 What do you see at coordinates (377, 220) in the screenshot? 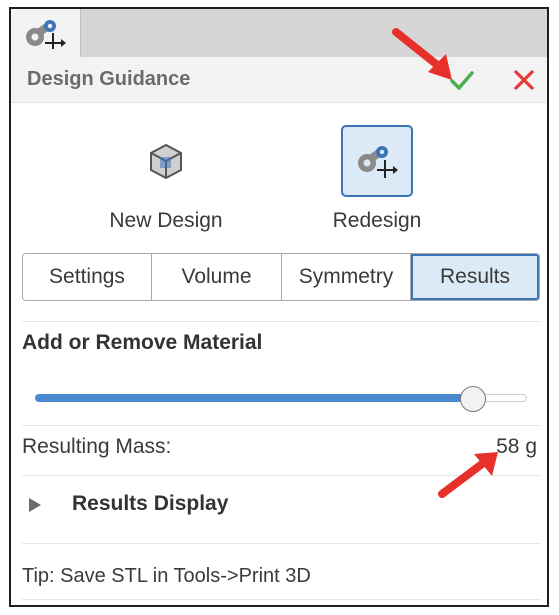
I see `redesign-label: Redesign` at bounding box center [377, 220].